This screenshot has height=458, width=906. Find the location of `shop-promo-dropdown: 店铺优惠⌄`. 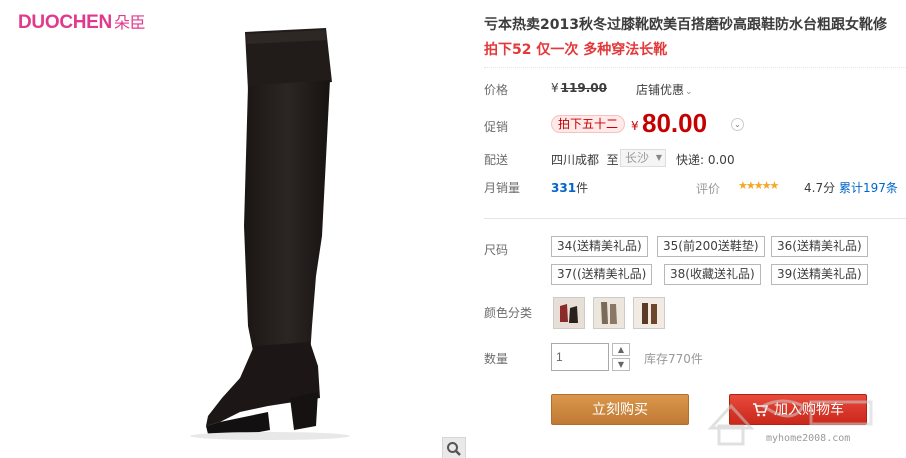

shop-promo-dropdown: 店铺优惠⌄ is located at coordinates (664, 89).